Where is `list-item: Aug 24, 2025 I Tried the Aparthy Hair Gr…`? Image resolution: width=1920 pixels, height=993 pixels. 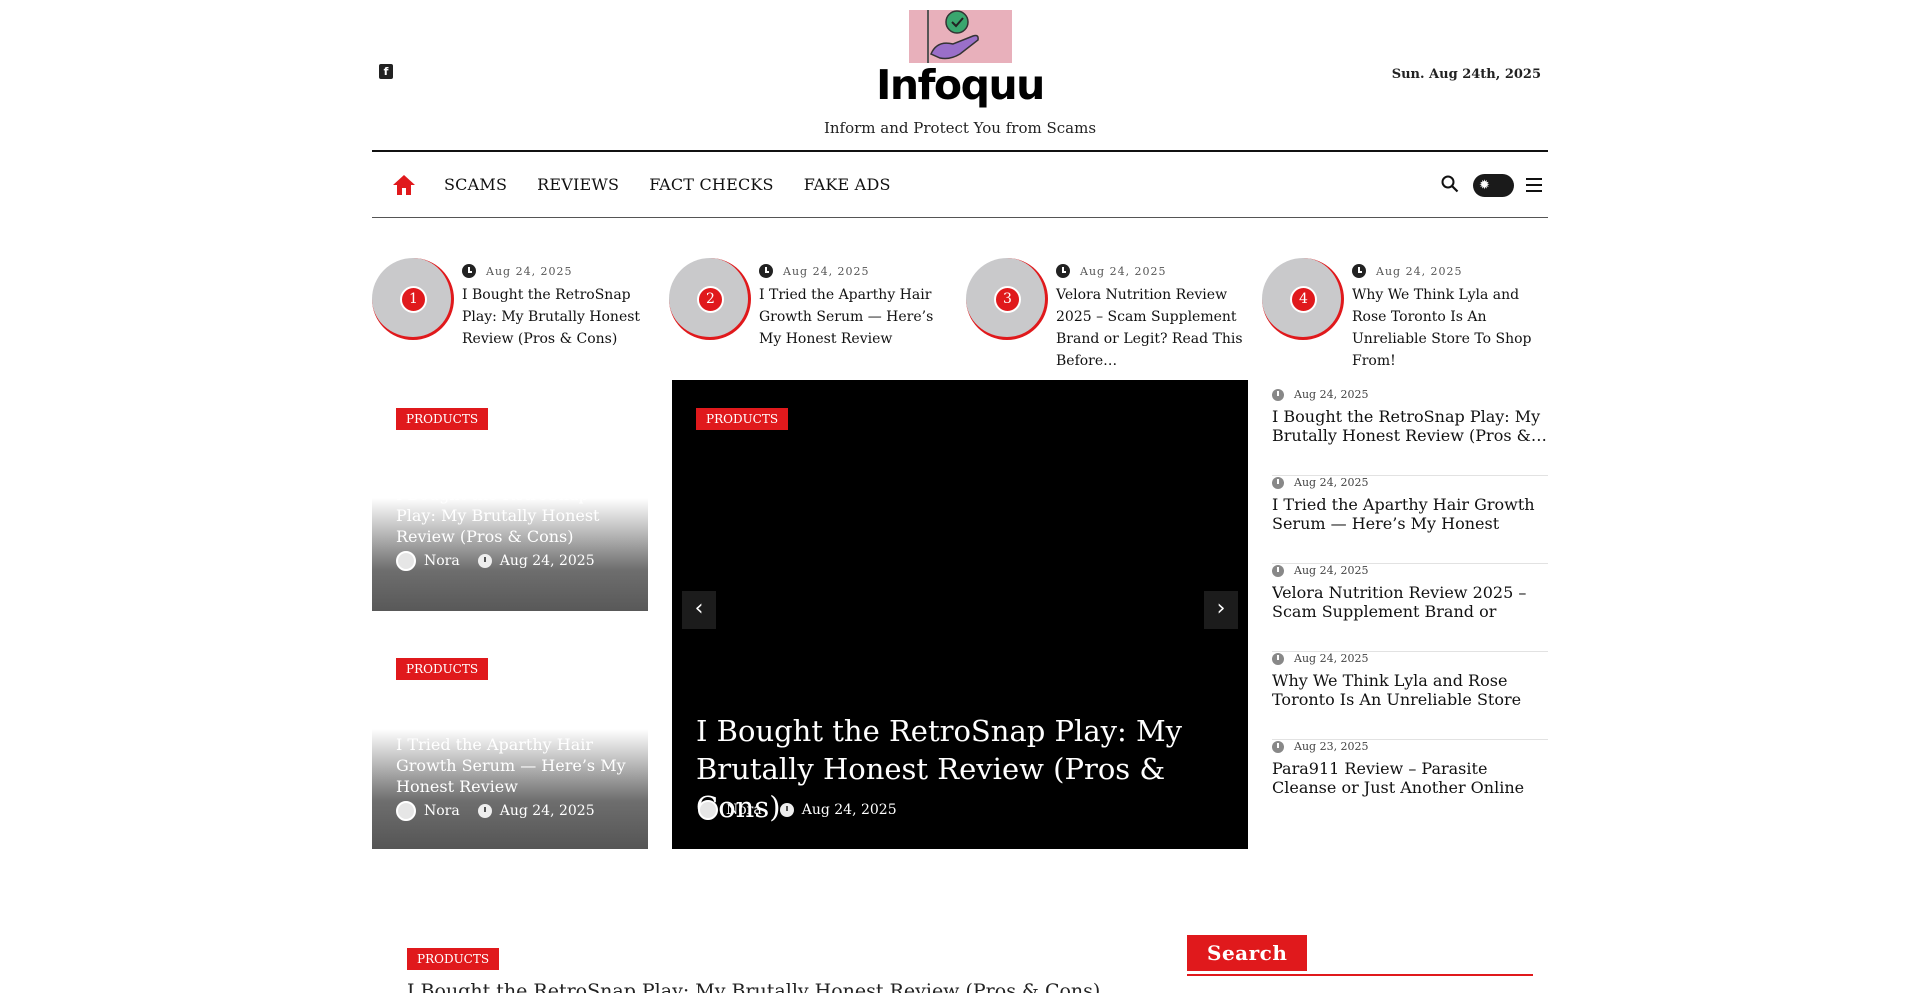 list-item: Aug 24, 2025 I Tried the Aparthy Hair Gr… is located at coordinates (1410, 520).